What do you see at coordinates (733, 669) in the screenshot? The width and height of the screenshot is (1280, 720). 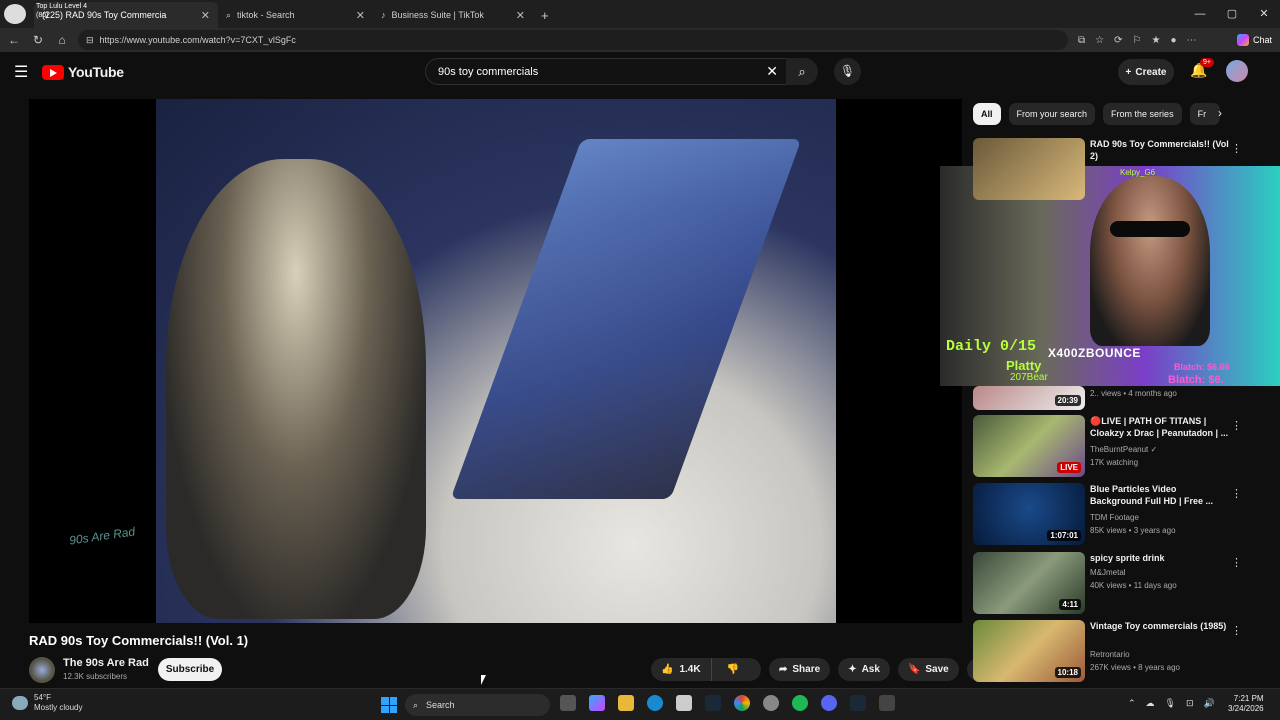 I see `dislike-button: 👎` at bounding box center [733, 669].